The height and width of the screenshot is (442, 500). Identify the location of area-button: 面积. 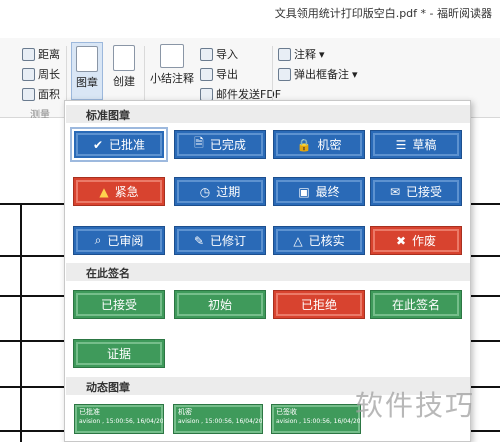
(41, 94).